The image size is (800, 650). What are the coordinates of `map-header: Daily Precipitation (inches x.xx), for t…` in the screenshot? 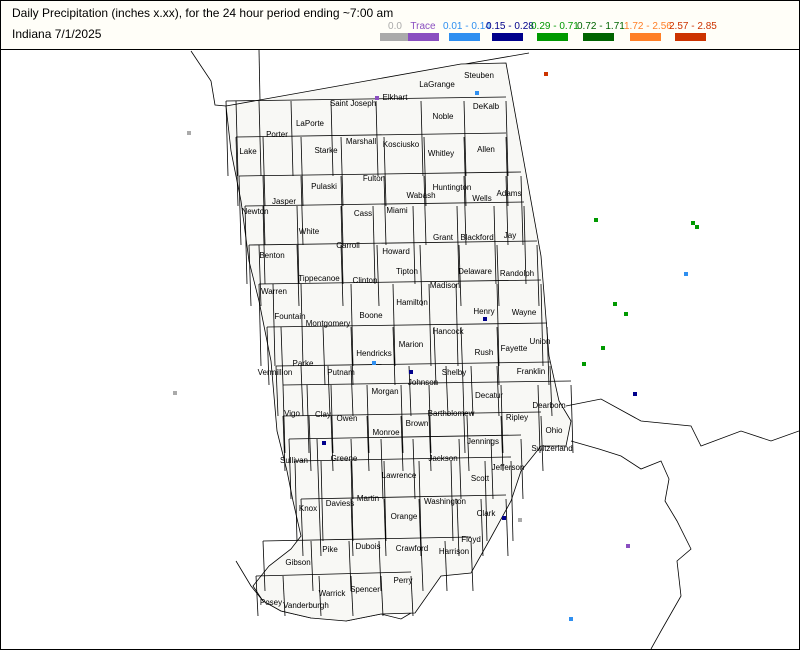 It's located at (400, 25).